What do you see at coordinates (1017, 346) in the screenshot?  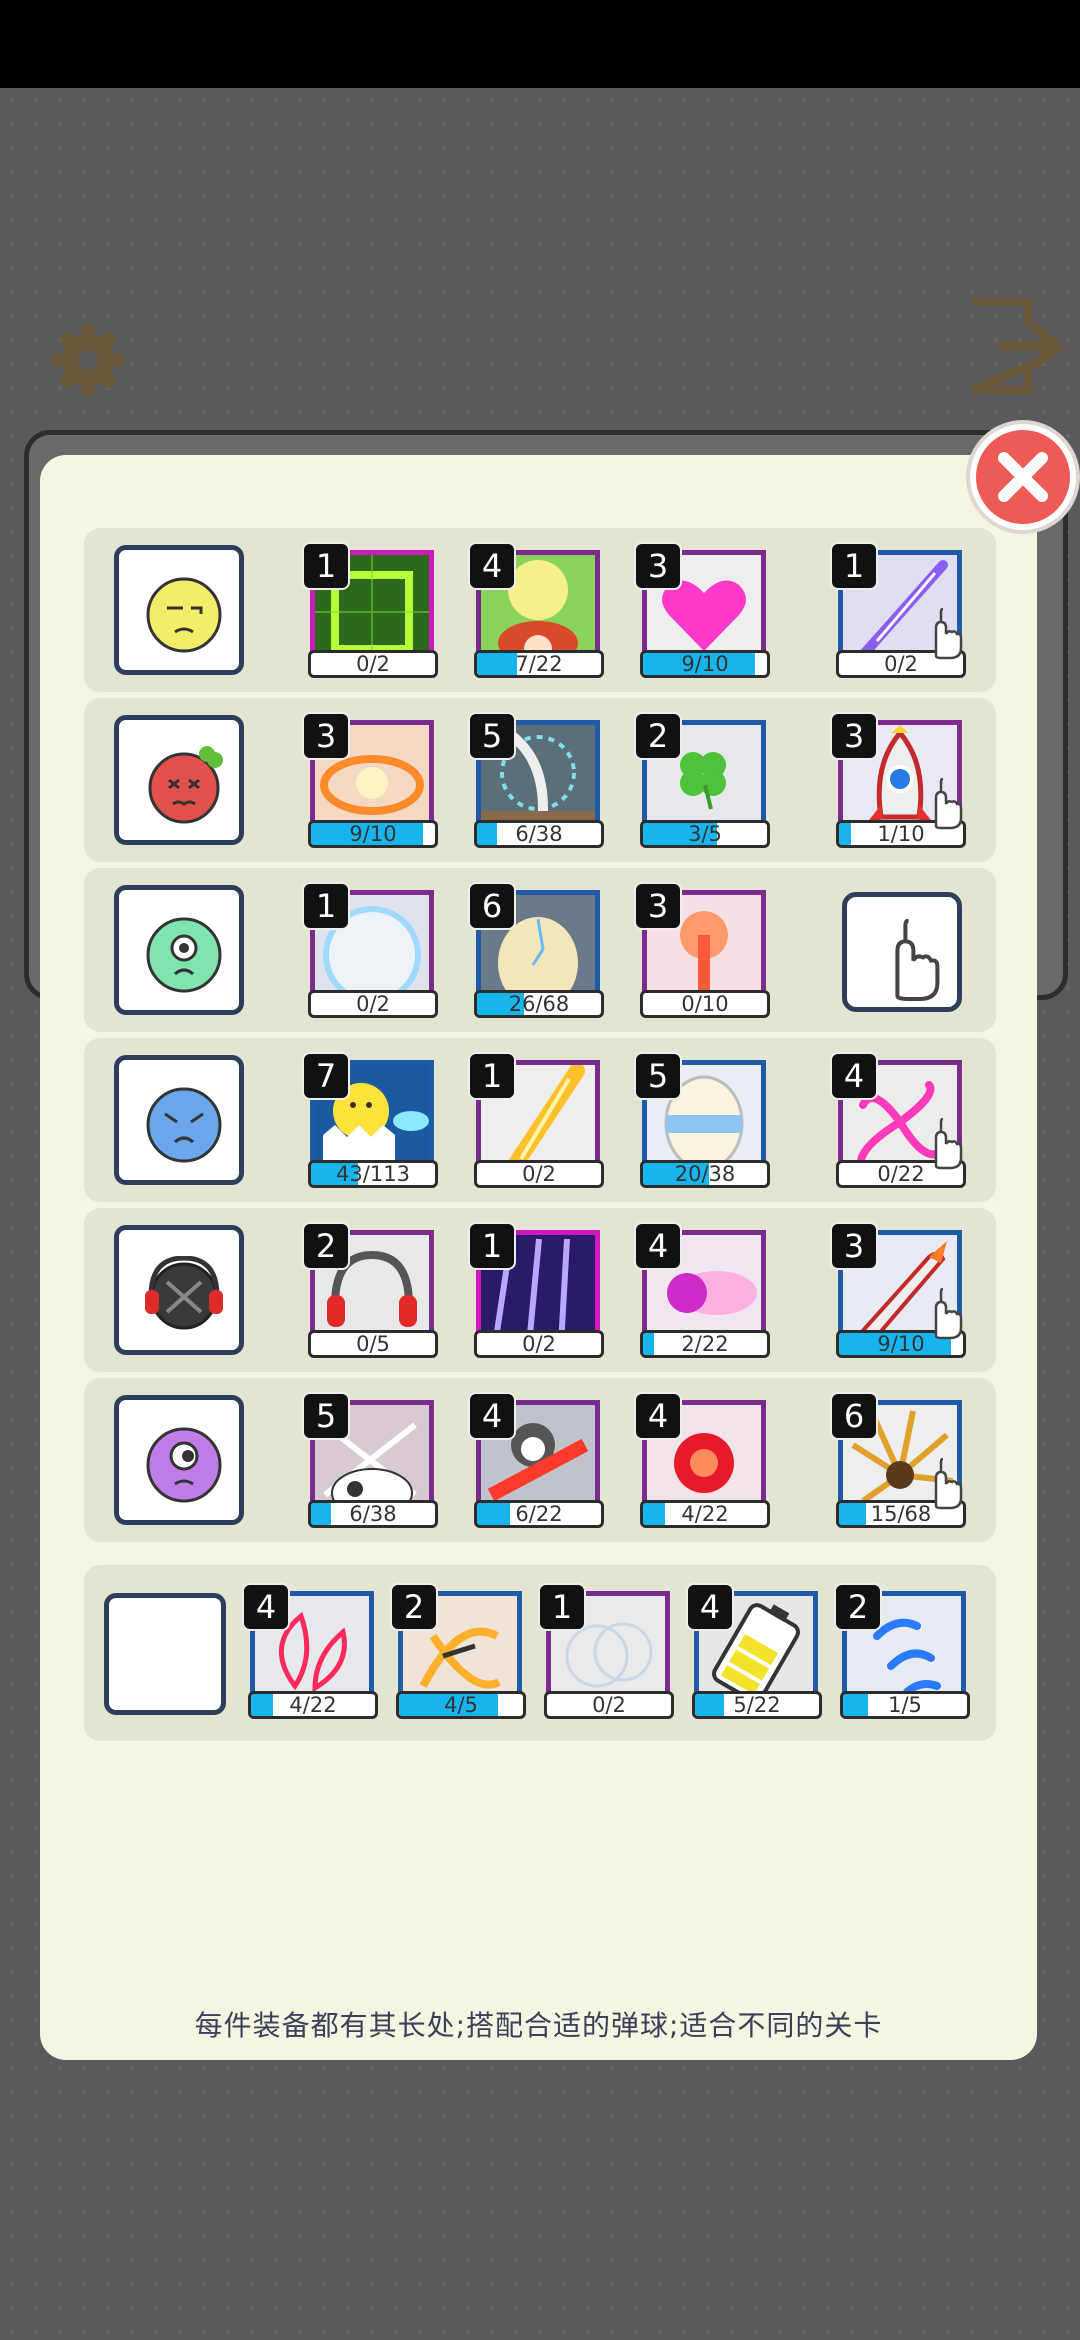 I see `exit-door-icon` at bounding box center [1017, 346].